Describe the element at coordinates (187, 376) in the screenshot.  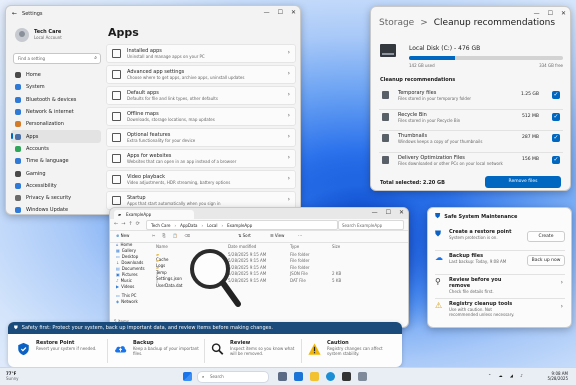
I see `start-button-windows-icon` at that location.